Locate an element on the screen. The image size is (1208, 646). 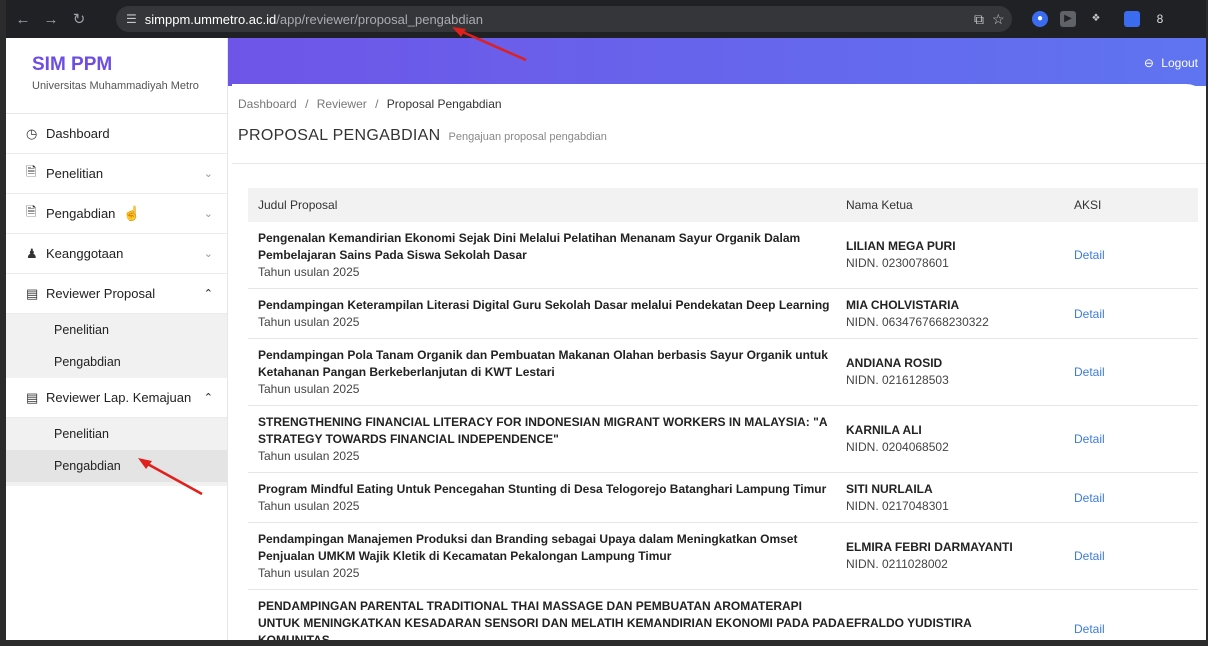
sidebar-item-label: Dashboard is located at coordinates (78, 133).